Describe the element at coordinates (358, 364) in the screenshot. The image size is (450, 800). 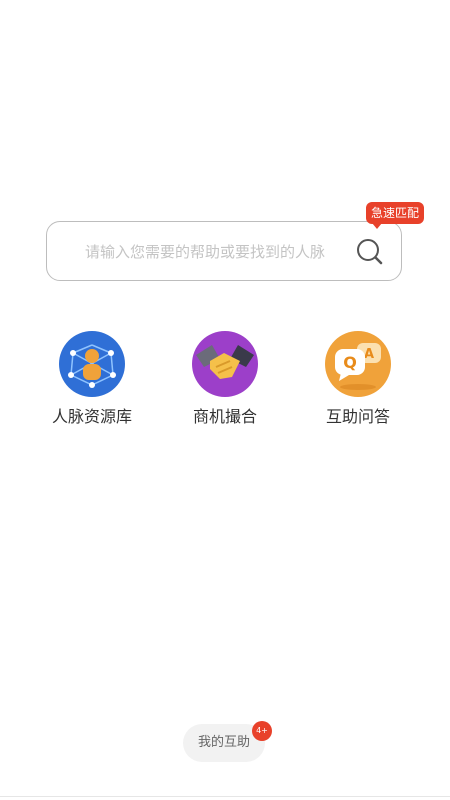
I see `qa-bubbles-icon: A Q` at that location.